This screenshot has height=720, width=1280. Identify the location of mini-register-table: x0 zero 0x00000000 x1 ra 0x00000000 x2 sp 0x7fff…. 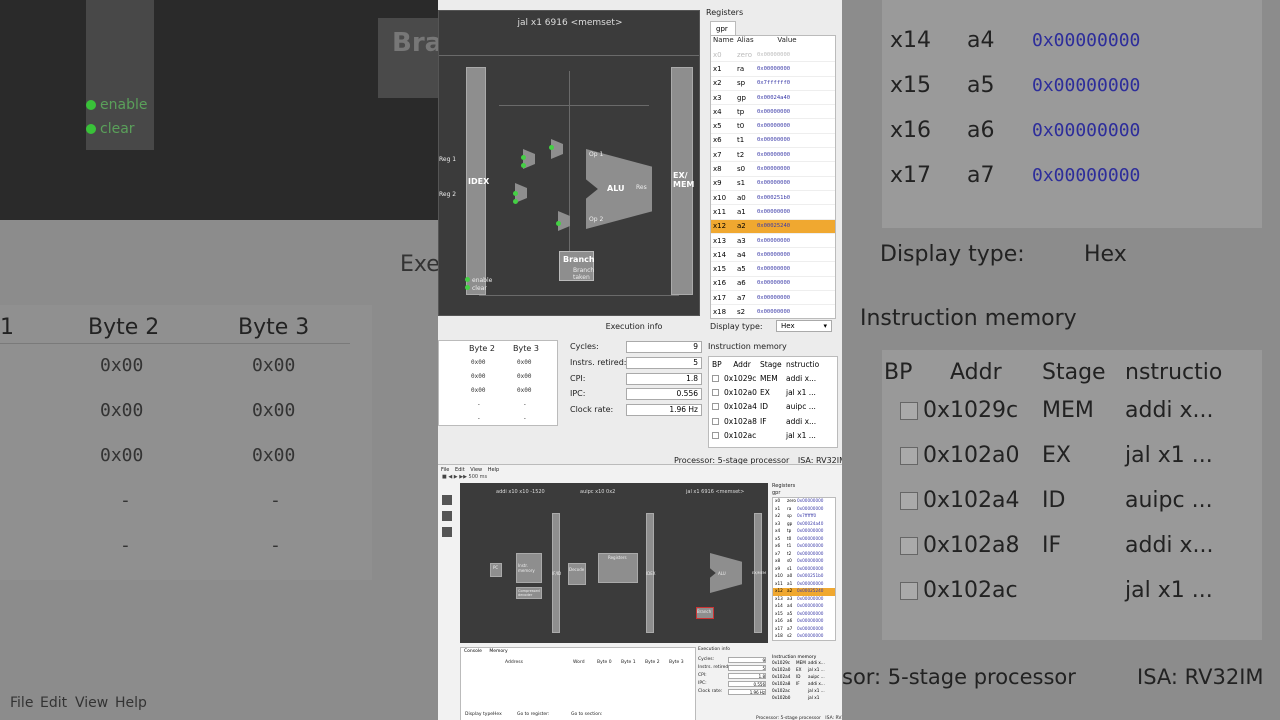
(804, 569).